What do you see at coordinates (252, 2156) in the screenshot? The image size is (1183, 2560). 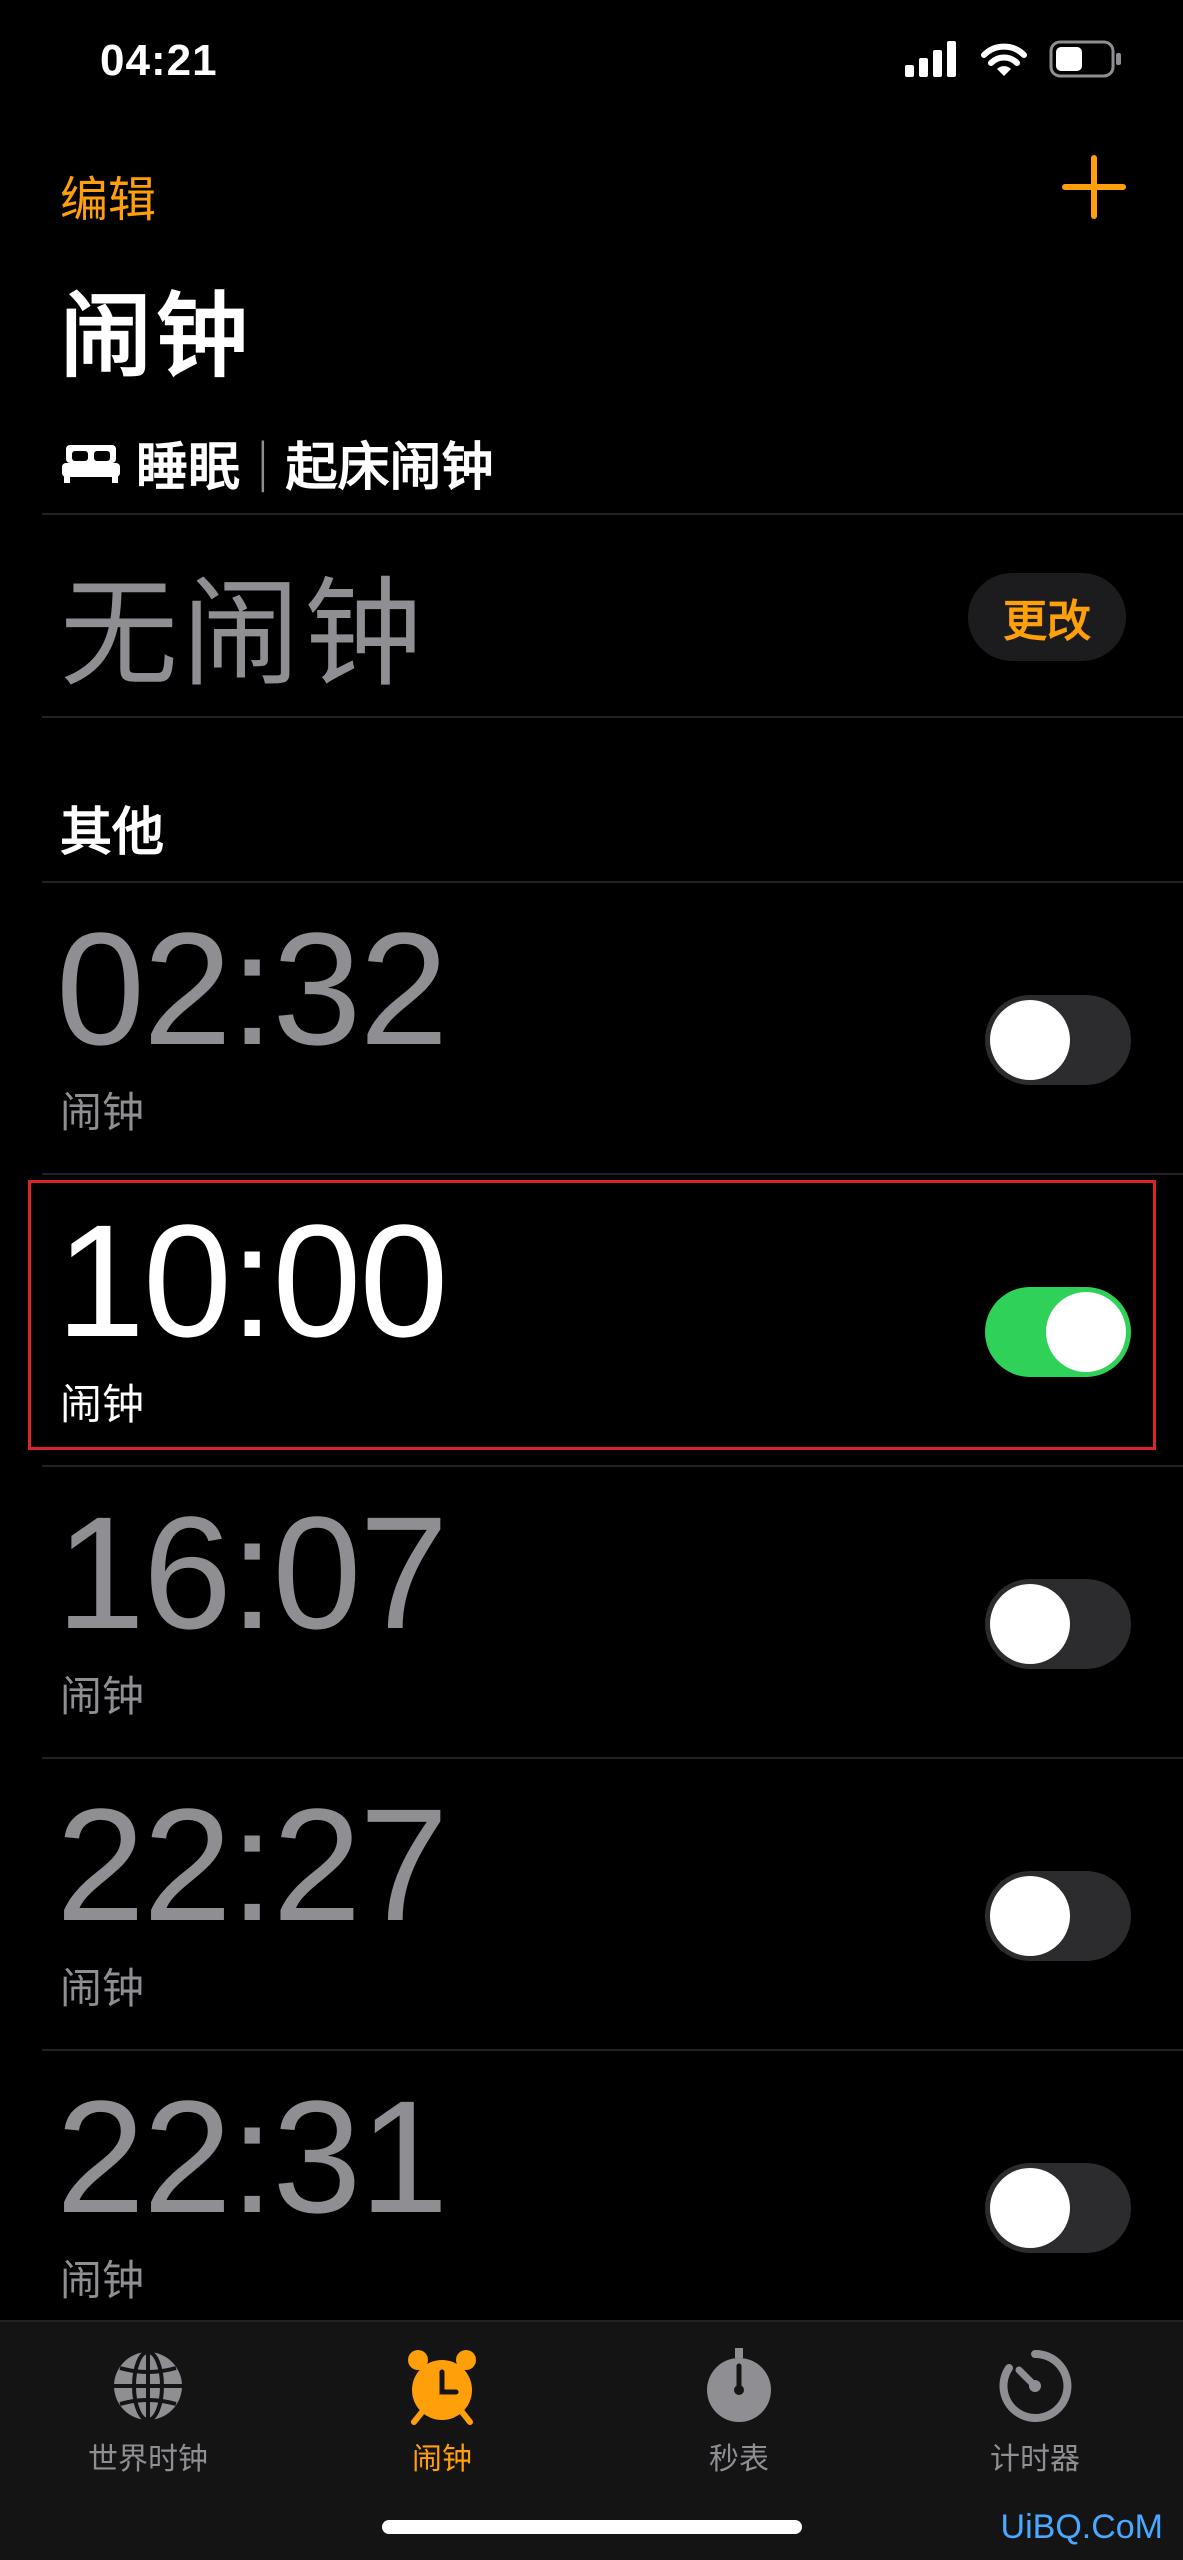 I see `alarm-time: 22:31` at bounding box center [252, 2156].